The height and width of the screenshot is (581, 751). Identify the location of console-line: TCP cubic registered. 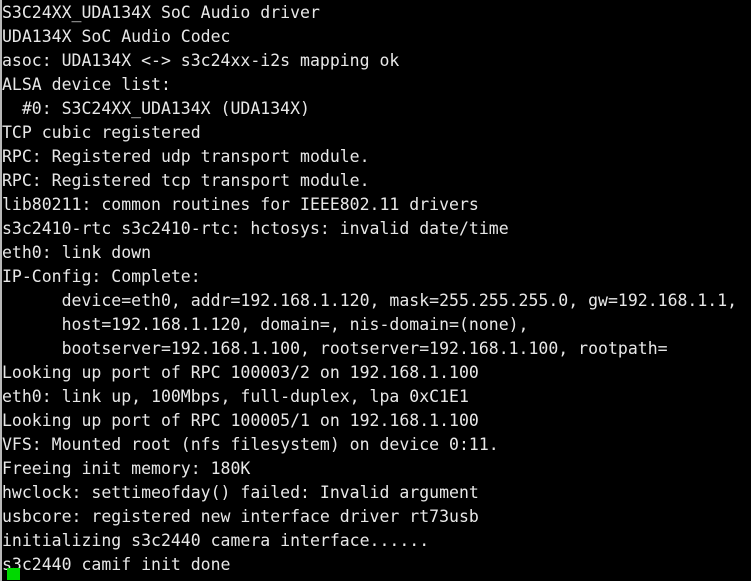
(101, 132).